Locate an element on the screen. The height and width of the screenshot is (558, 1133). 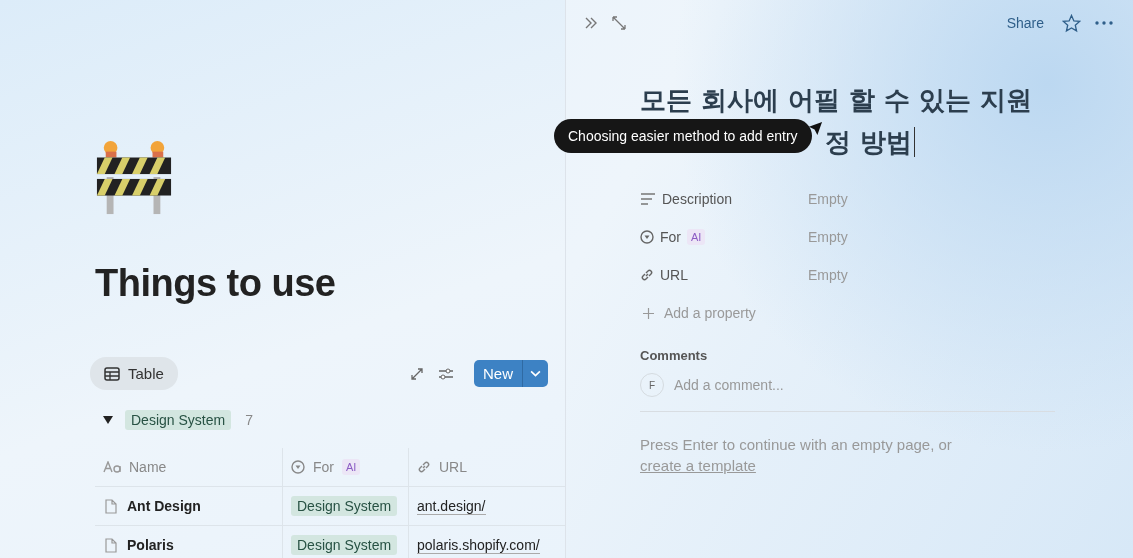
empty-page-hint: Press Enter to continue with an empty page, or is located at coordinates (796, 444).